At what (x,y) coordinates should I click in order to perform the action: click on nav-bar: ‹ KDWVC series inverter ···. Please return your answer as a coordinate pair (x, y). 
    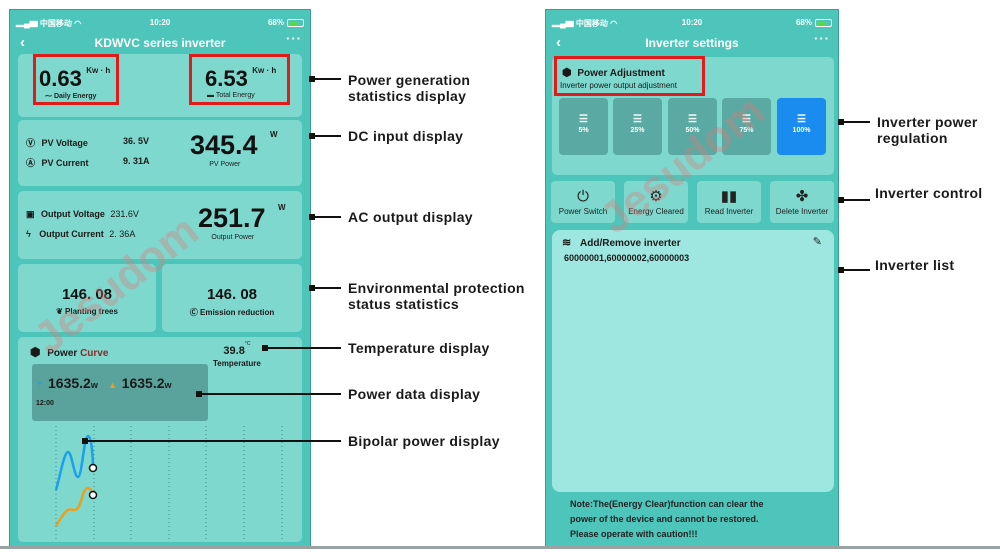
    Looking at the image, I should click on (160, 41).